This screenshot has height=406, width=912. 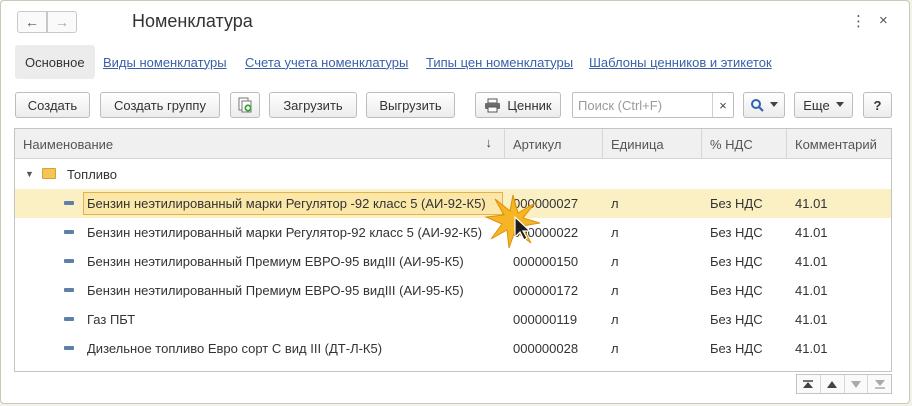 I want to click on price-tag-button: Ценник, so click(x=518, y=105).